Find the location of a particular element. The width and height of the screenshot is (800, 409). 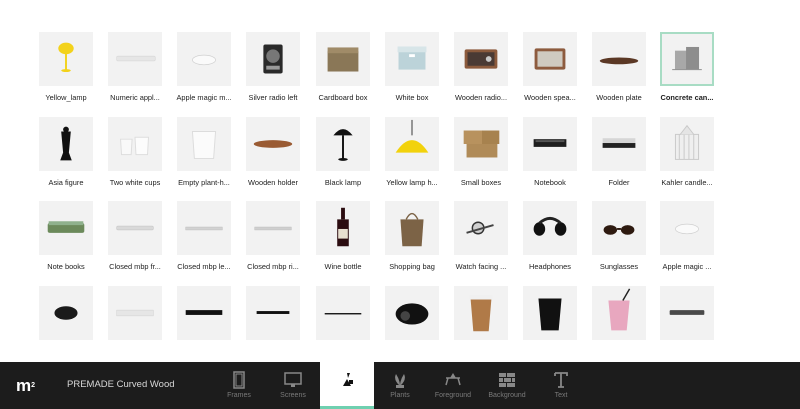

tab-plants: Plants is located at coordinates (400, 385).